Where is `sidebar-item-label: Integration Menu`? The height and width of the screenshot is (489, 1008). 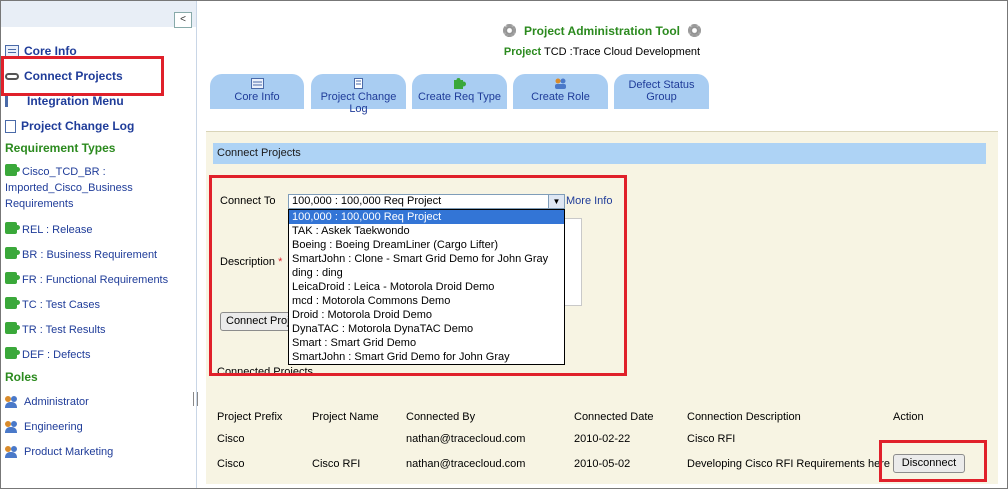 sidebar-item-label: Integration Menu is located at coordinates (75, 101).